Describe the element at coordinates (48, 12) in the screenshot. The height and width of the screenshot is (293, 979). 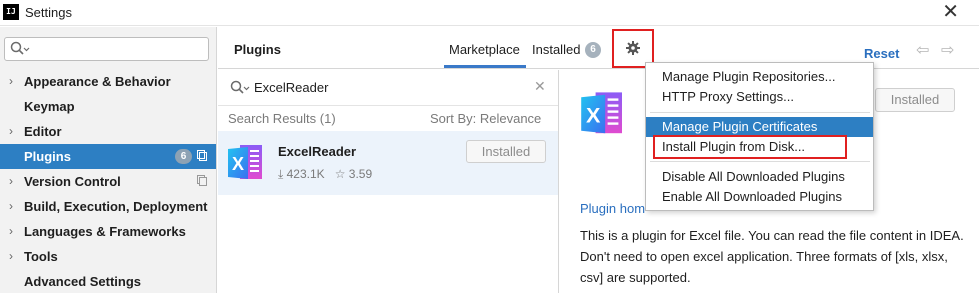
I see `window-title: Settings` at that location.